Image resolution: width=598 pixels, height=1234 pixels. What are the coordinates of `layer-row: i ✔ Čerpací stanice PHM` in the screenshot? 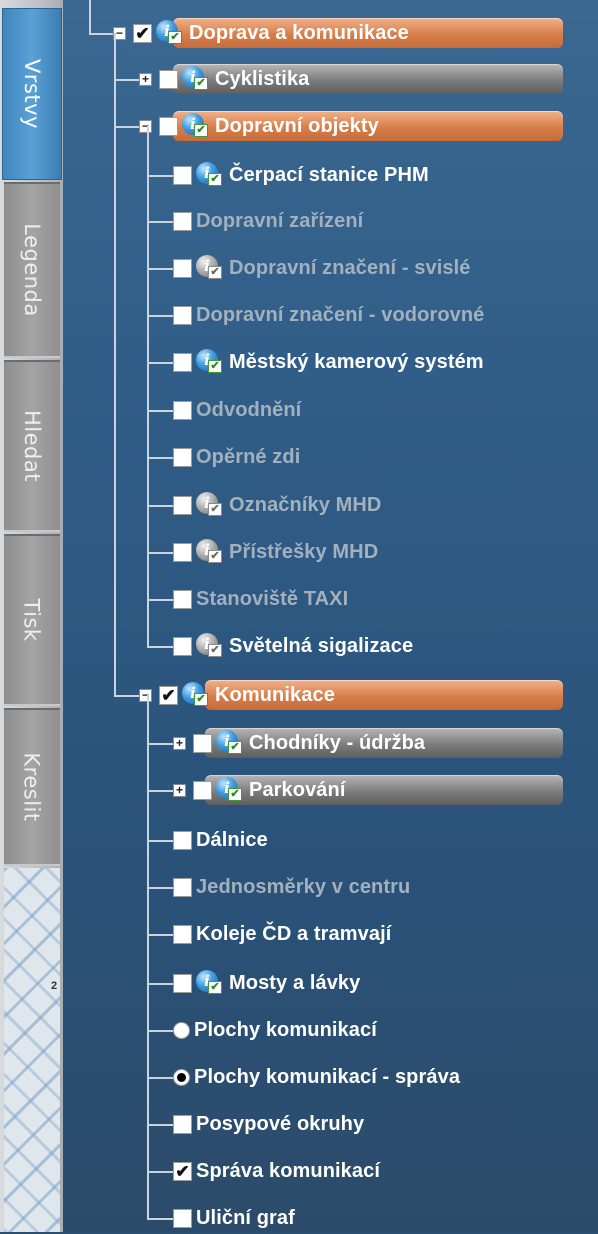 It's located at (301, 175).